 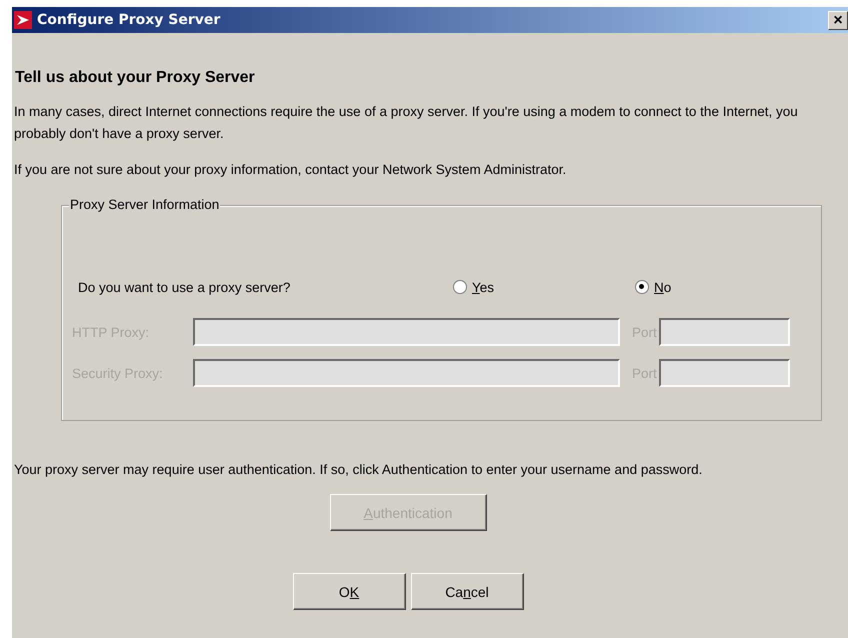 I want to click on heading: Tell us about your Proxy Server, so click(x=135, y=78).